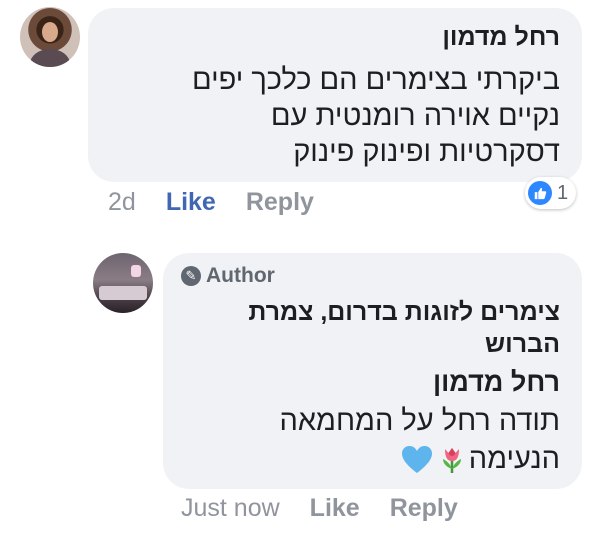 This screenshot has height=542, width=600. I want to click on comment-text-line: ביקרתי בצימרים הם כלכך יפים, so click(376, 80).